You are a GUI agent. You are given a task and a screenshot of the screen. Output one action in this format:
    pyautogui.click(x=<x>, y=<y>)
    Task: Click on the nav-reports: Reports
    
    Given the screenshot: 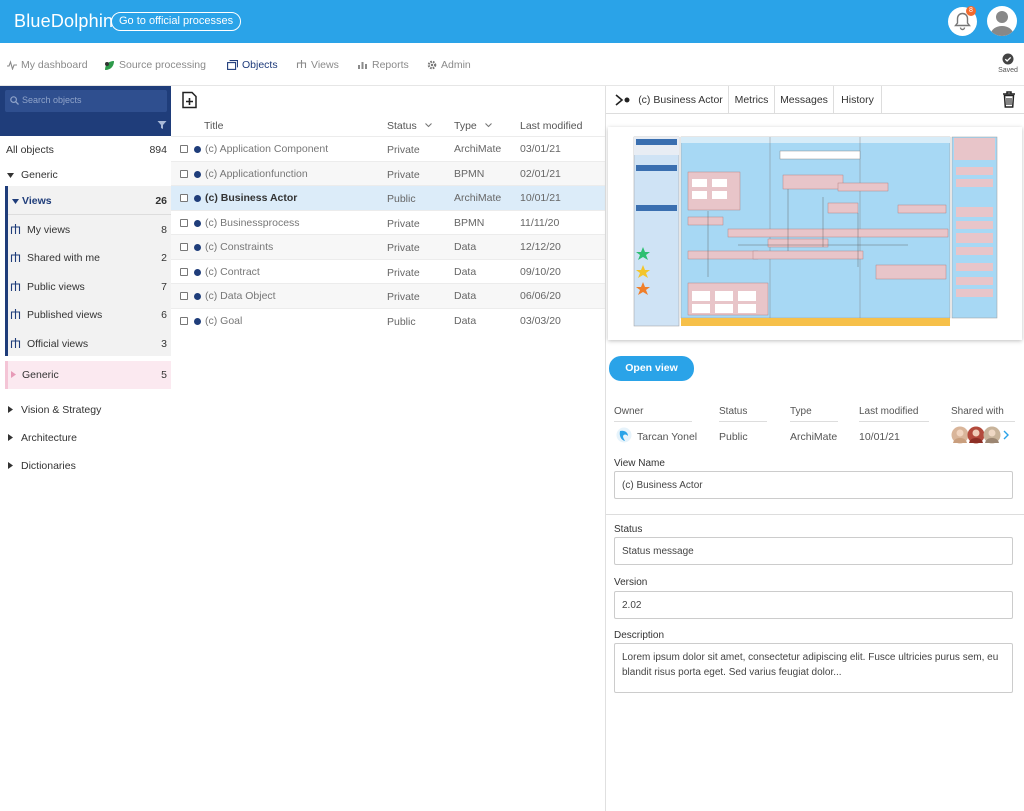 What is the action you would take?
    pyautogui.click(x=383, y=65)
    